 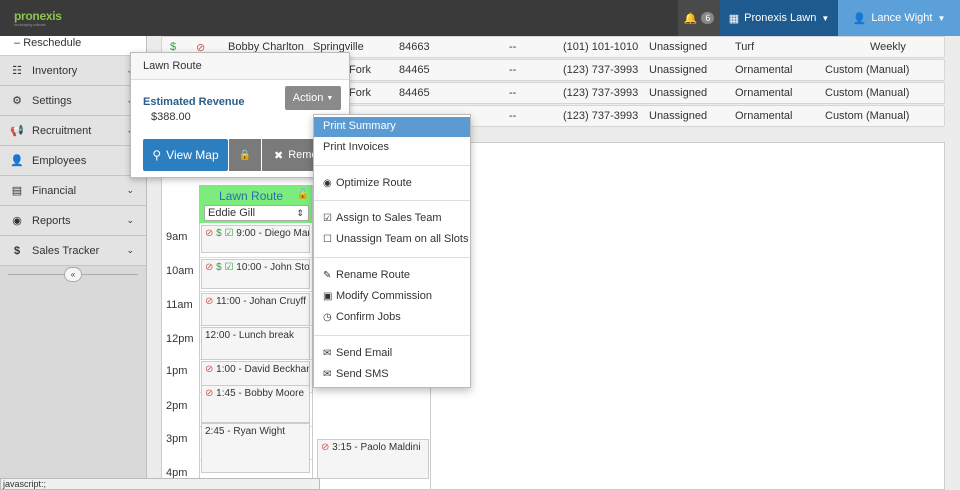 What do you see at coordinates (392, 219) in the screenshot?
I see `menu-item-assign-sales-team: ☑ Assign to Sales Team` at bounding box center [392, 219].